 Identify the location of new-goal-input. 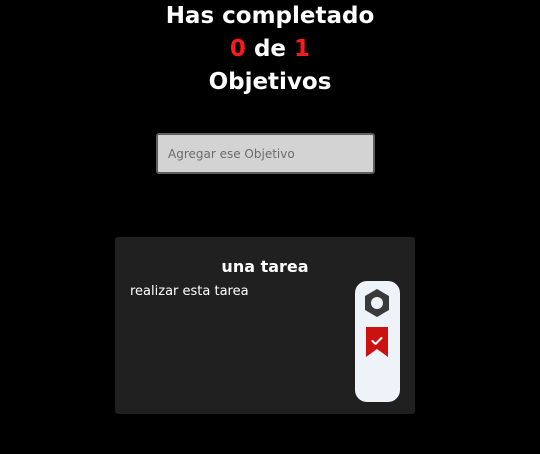
(265, 153).